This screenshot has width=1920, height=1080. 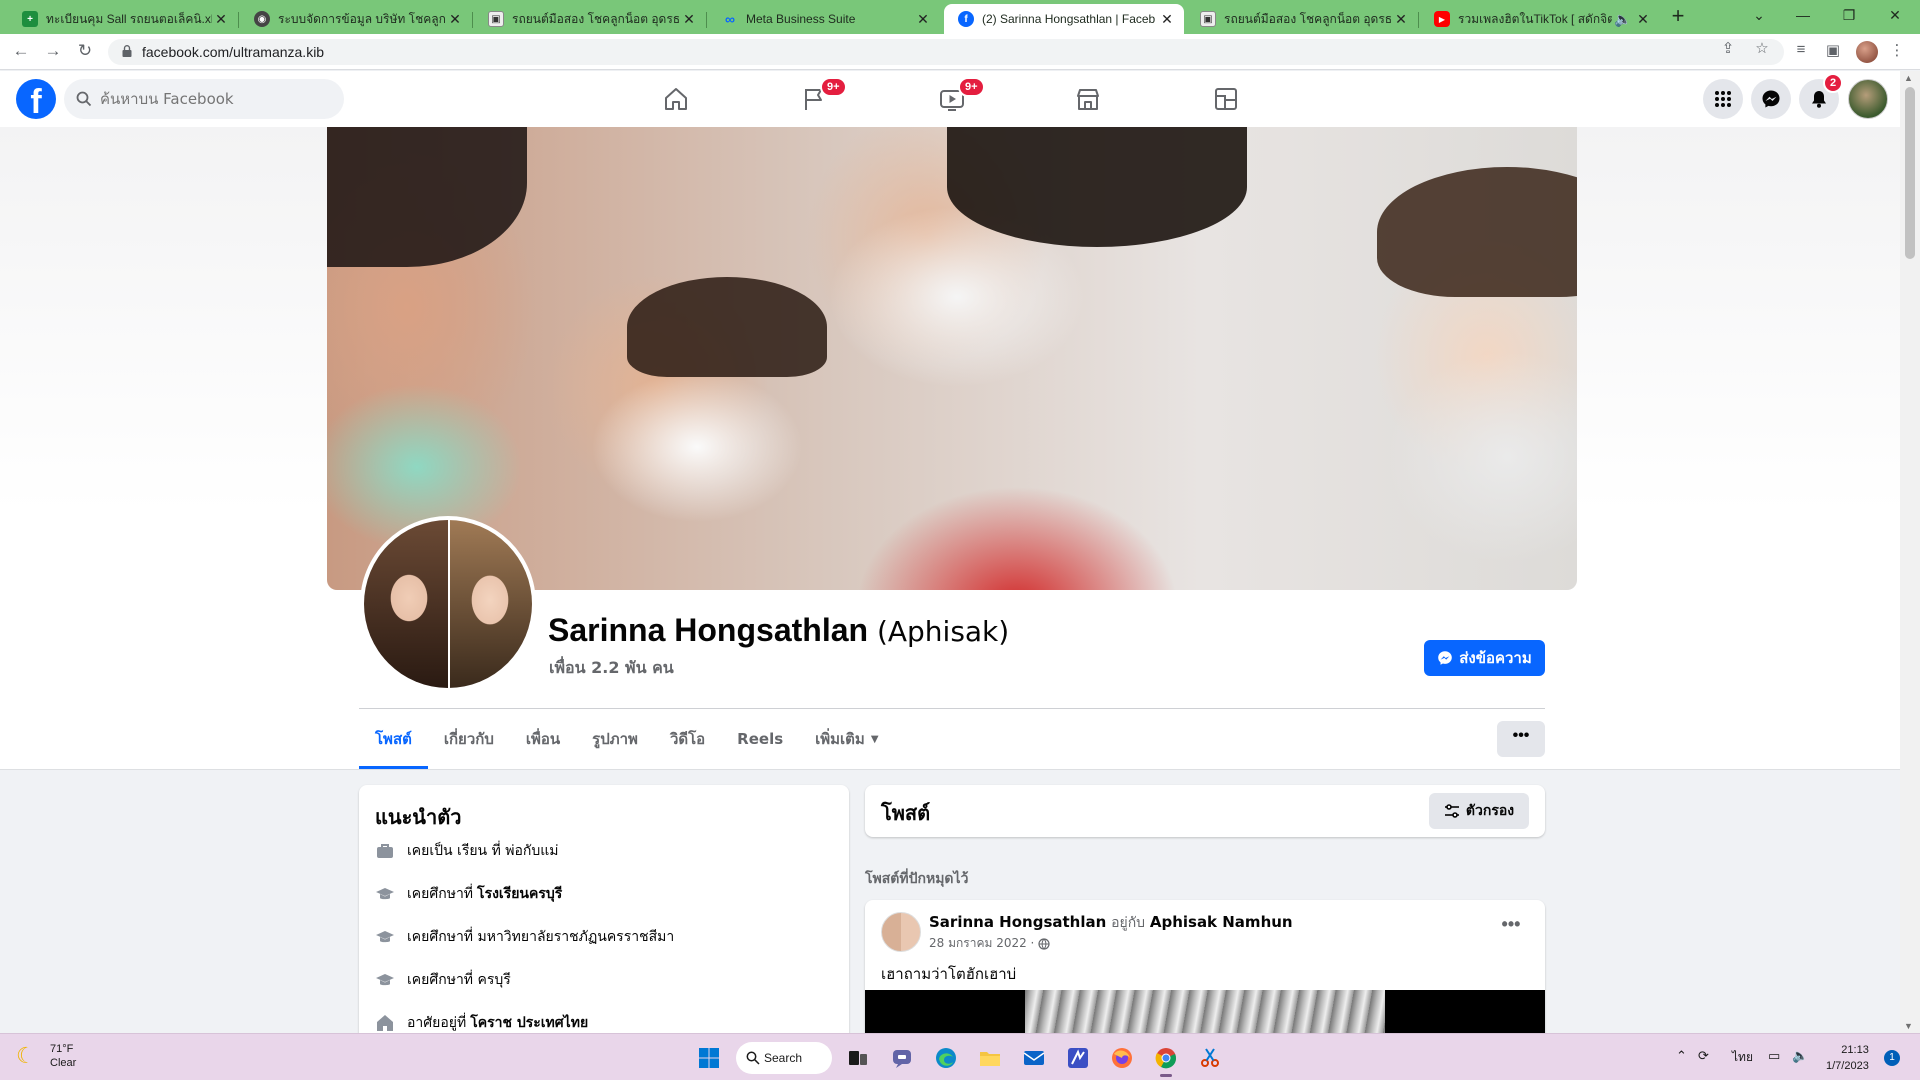 I want to click on filter-button: ตัวกรอง, so click(x=1479, y=811).